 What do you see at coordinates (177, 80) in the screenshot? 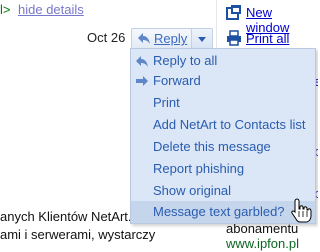
I see `menu-item-label: Forward` at bounding box center [177, 80].